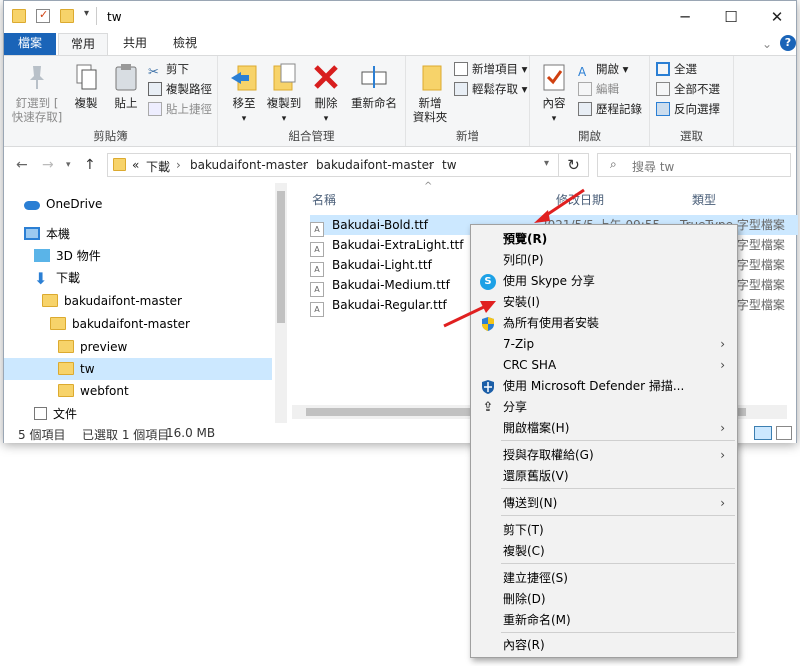  What do you see at coordinates (63, 204) in the screenshot?
I see `nav-item-onedrive: OneDrive` at bounding box center [63, 204].